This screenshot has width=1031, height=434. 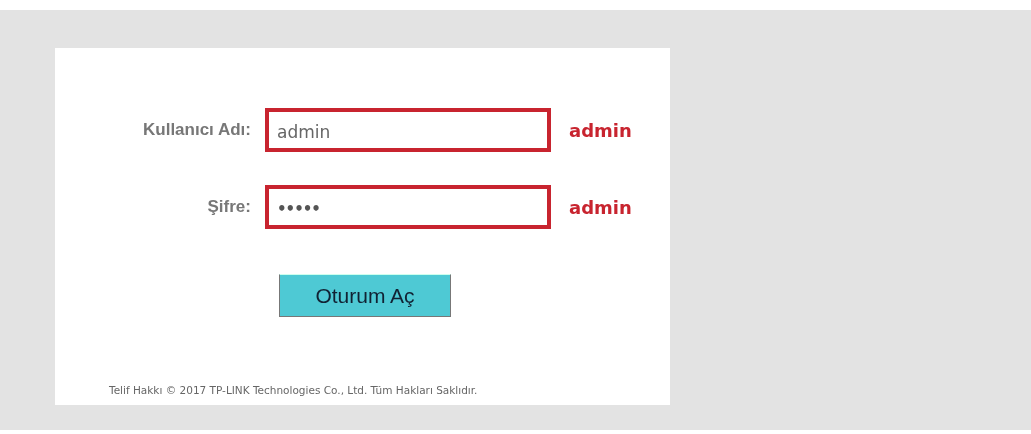 What do you see at coordinates (408, 130) in the screenshot?
I see `username-field: admin` at bounding box center [408, 130].